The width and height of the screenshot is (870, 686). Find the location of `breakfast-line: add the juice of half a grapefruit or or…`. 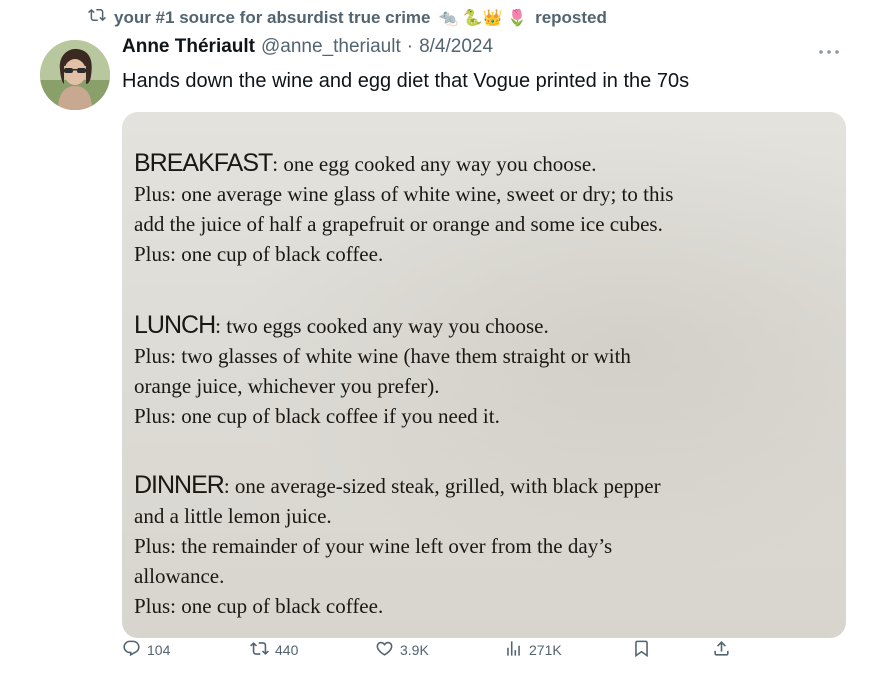

breakfast-line: add the juice of half a grapefruit or or… is located at coordinates (398, 224).